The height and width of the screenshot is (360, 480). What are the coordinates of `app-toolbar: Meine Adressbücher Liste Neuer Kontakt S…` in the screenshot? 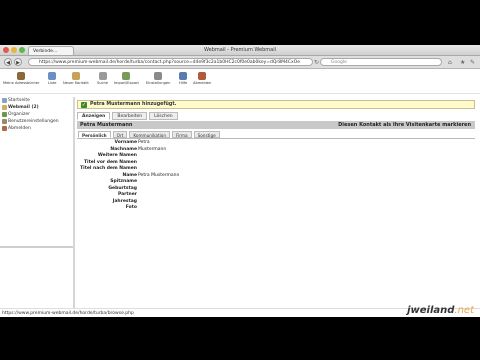 It's located at (240, 81).